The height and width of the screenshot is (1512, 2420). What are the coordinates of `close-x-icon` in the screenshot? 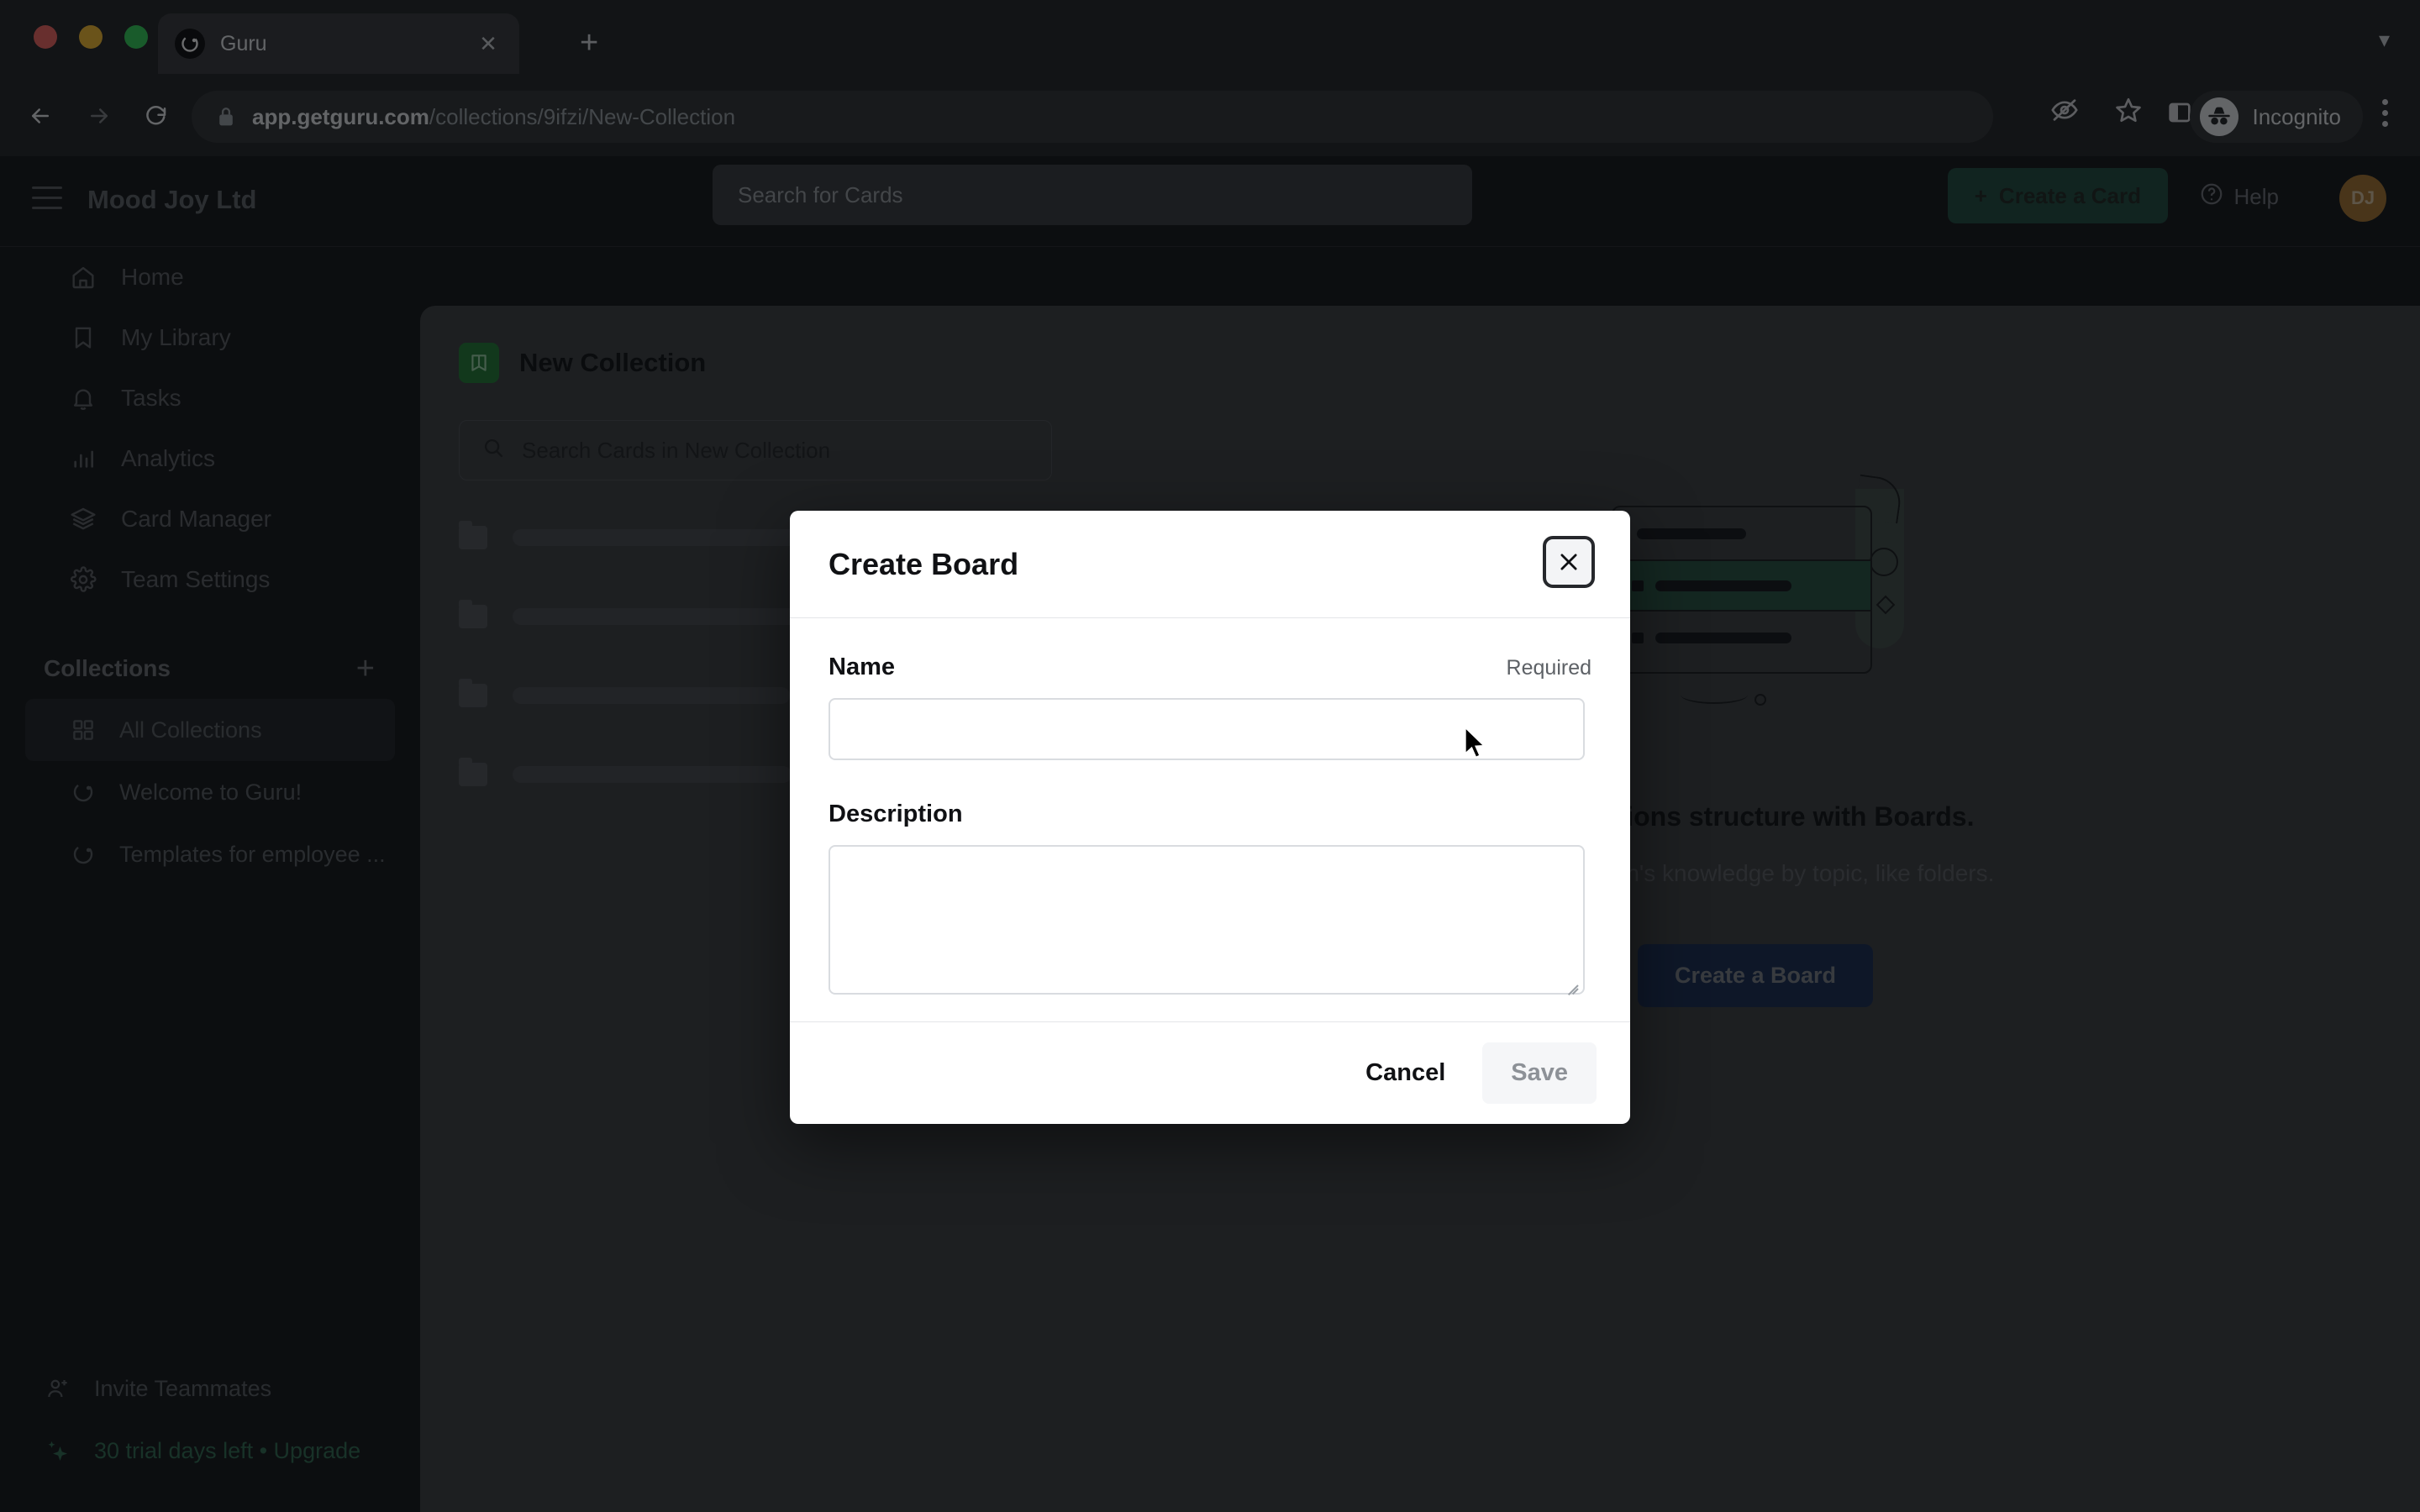 It's located at (1569, 562).